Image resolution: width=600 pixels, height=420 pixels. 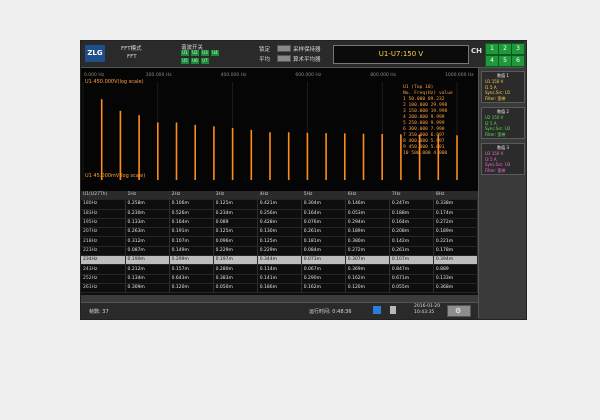 What do you see at coordinates (424, 147) in the screenshot?
I see `peak-table-line: 9 450.000 5.001` at bounding box center [424, 147].